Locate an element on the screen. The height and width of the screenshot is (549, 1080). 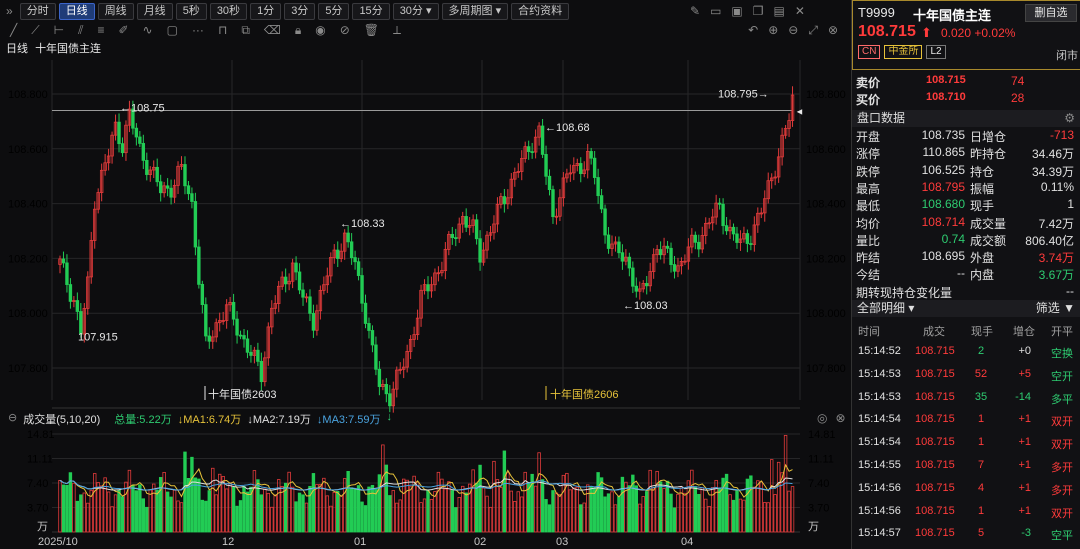
volume-settings-icon: ⊖ is located at coordinates (12, 419).